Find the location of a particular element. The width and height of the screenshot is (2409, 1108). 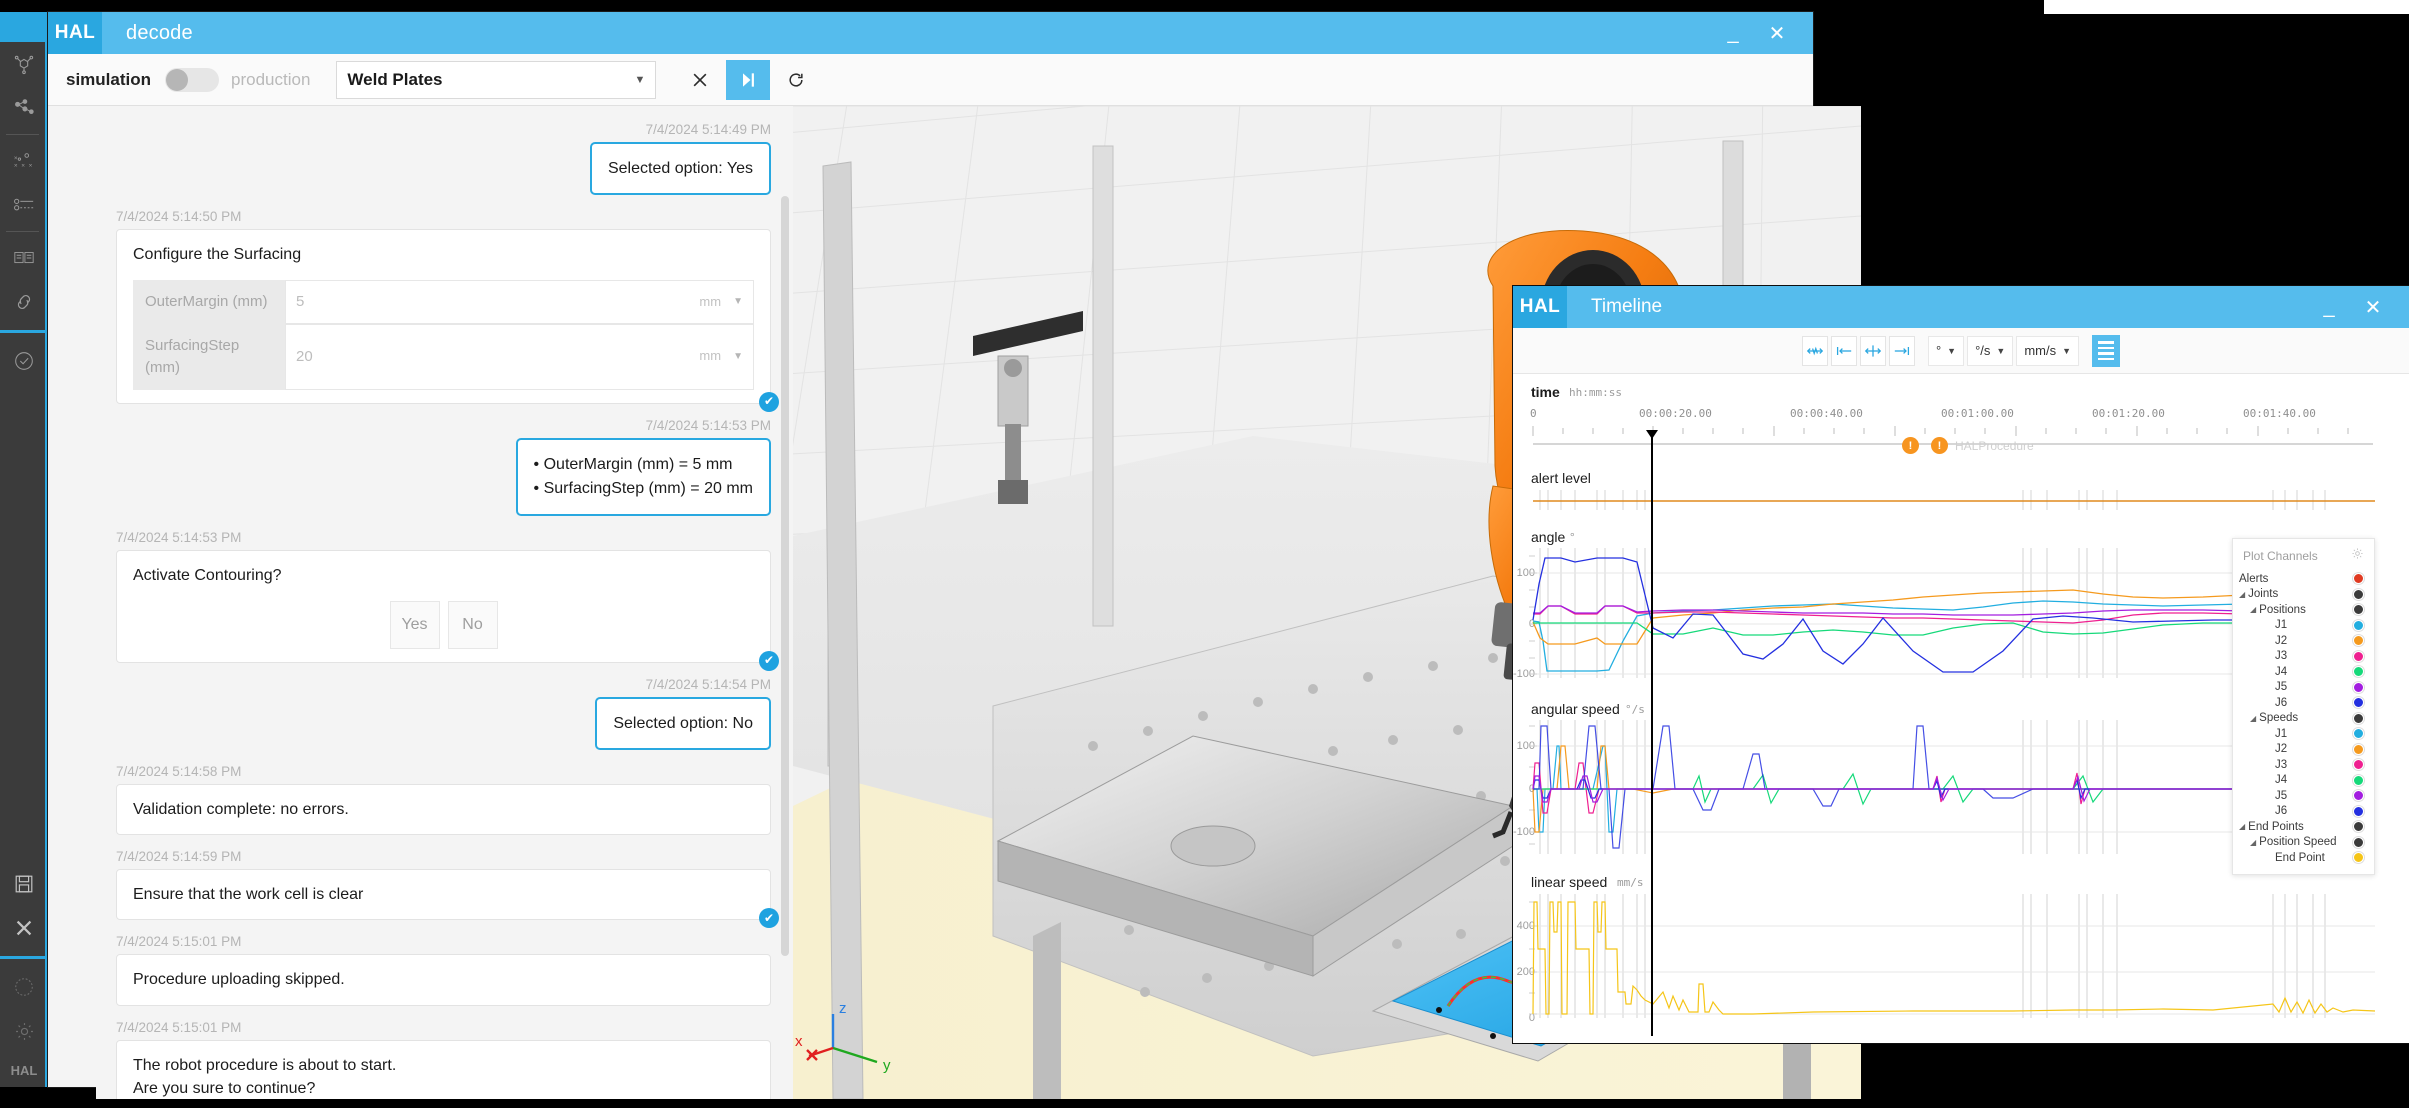

plot-channel-row: ◢ Speeds is located at coordinates (2303, 719).